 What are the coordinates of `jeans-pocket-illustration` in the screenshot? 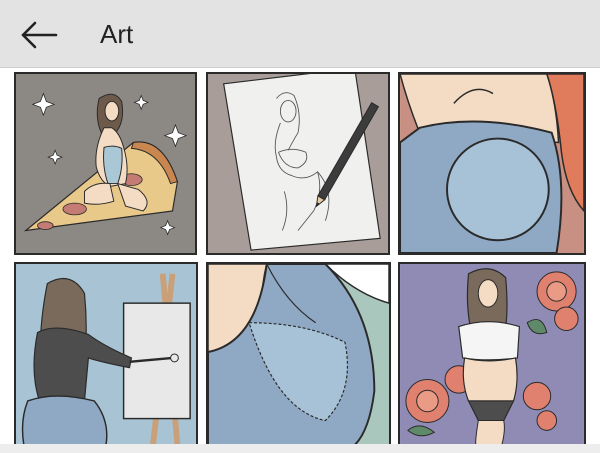 It's located at (298, 354).